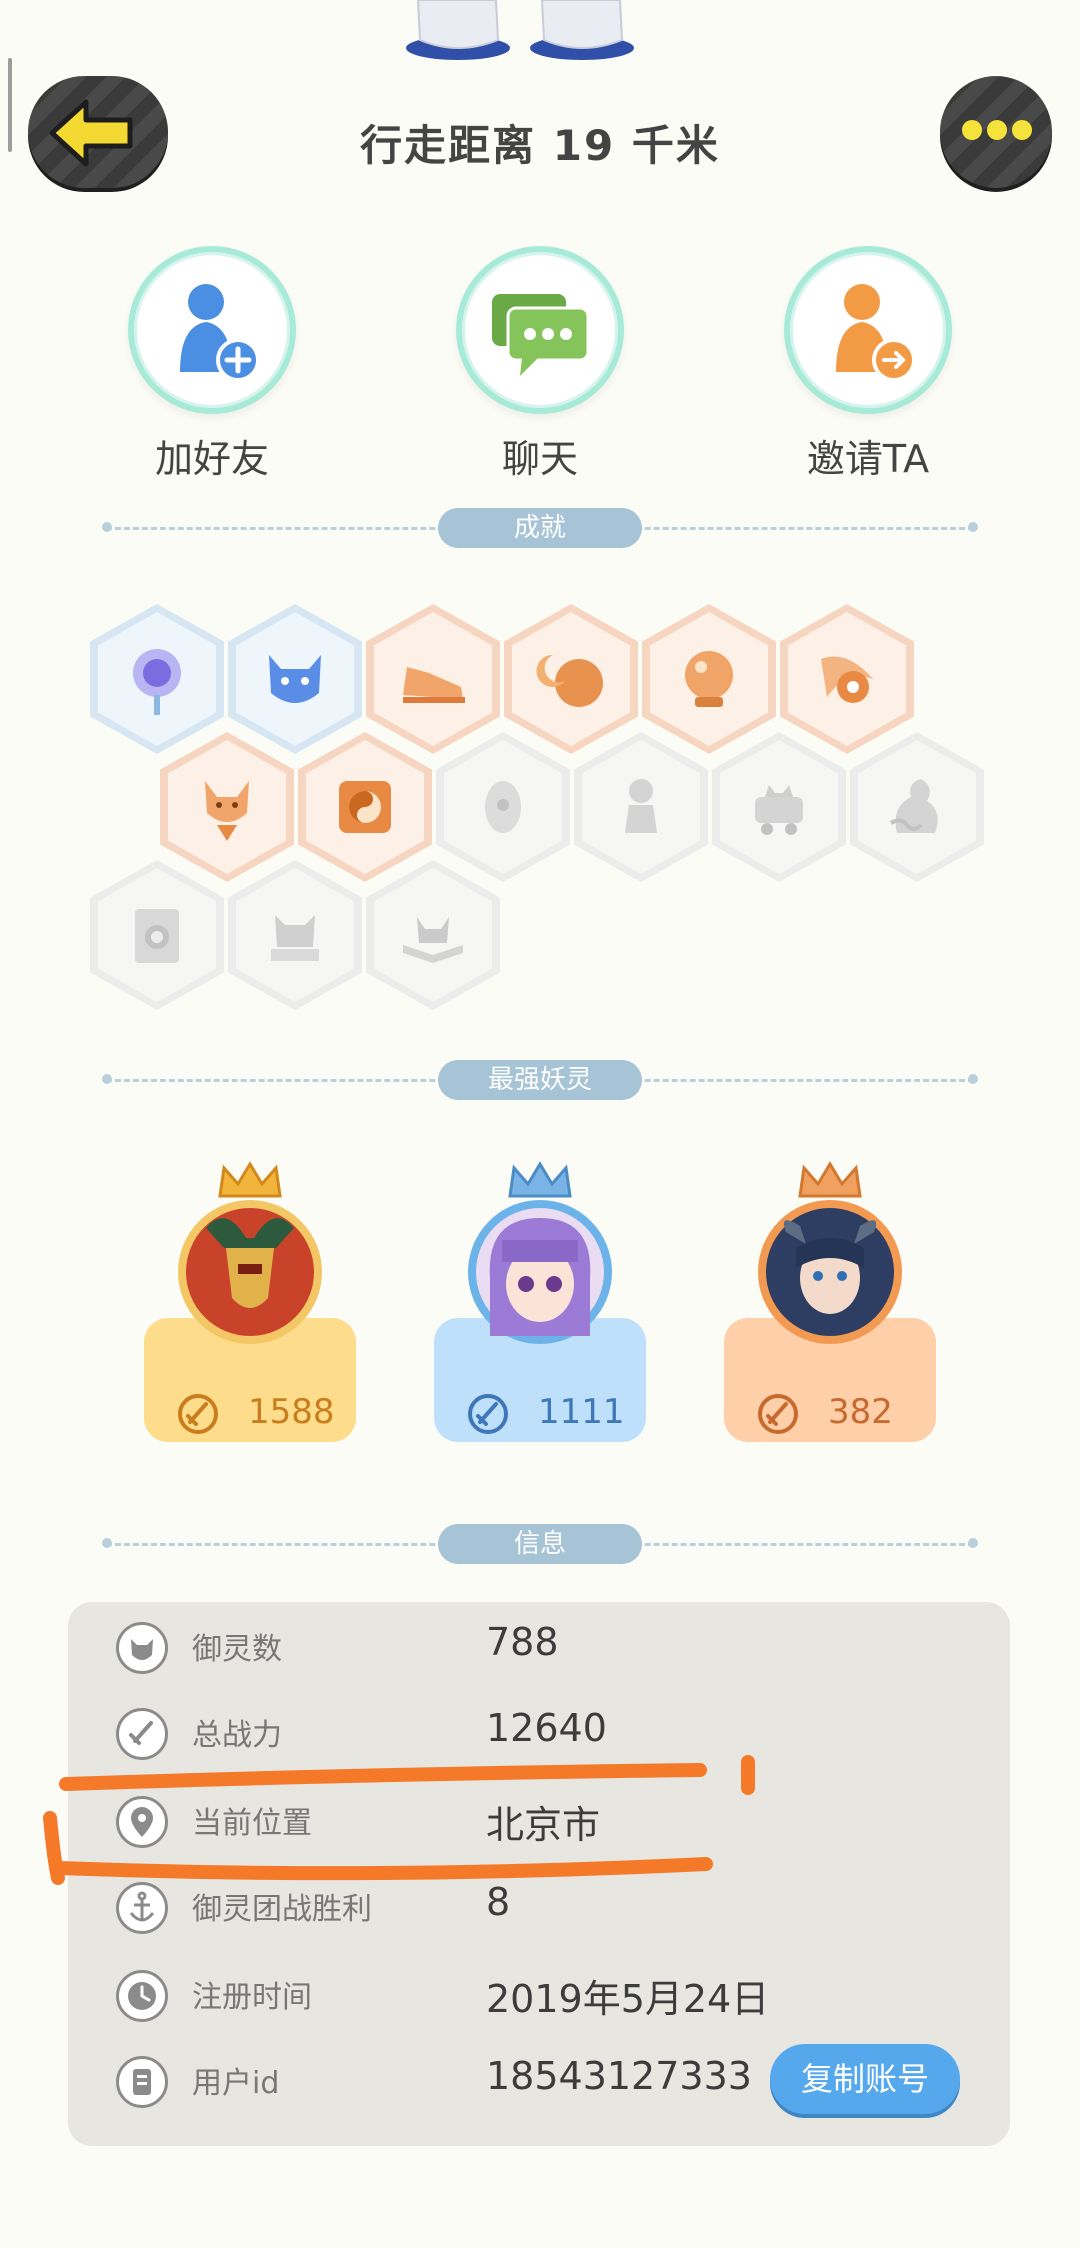 The width and height of the screenshot is (1080, 2248). Describe the element at coordinates (913, 806) in the screenshot. I see `dragon-badge-icon` at that location.